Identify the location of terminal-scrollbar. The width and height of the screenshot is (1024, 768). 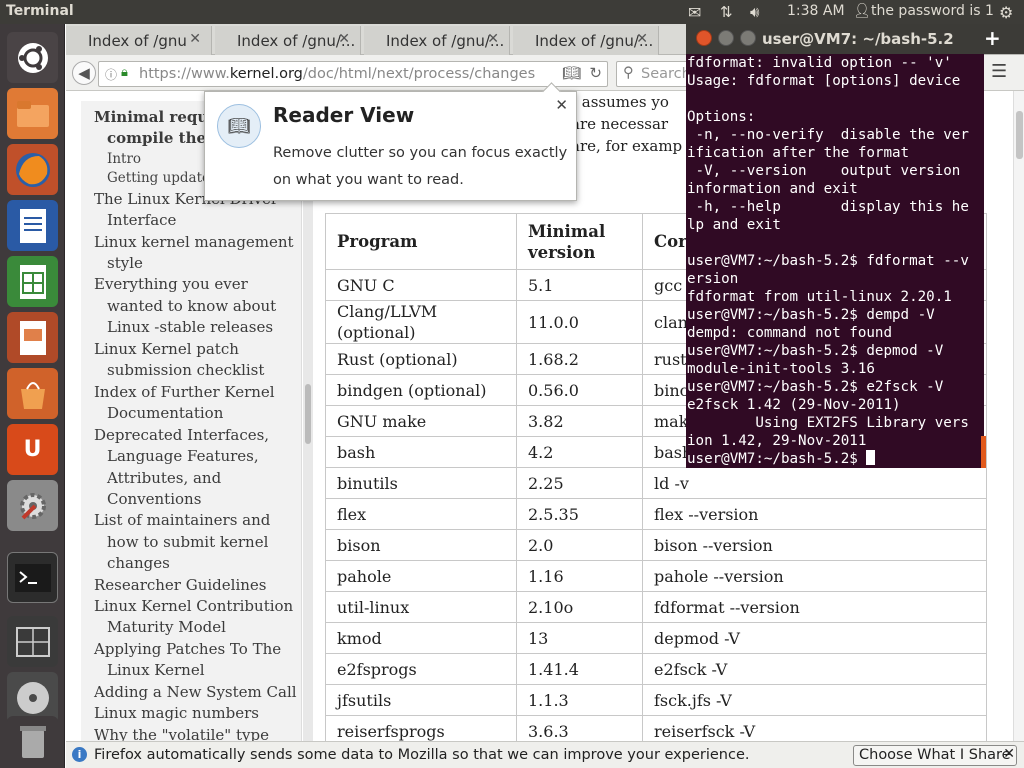
(983, 452).